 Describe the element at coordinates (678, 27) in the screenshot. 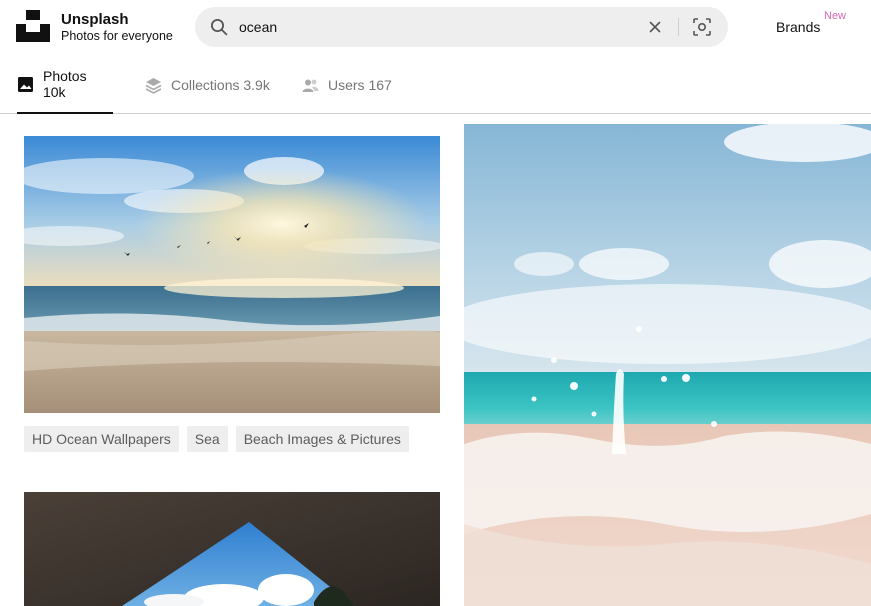

I see `search-divider` at that location.